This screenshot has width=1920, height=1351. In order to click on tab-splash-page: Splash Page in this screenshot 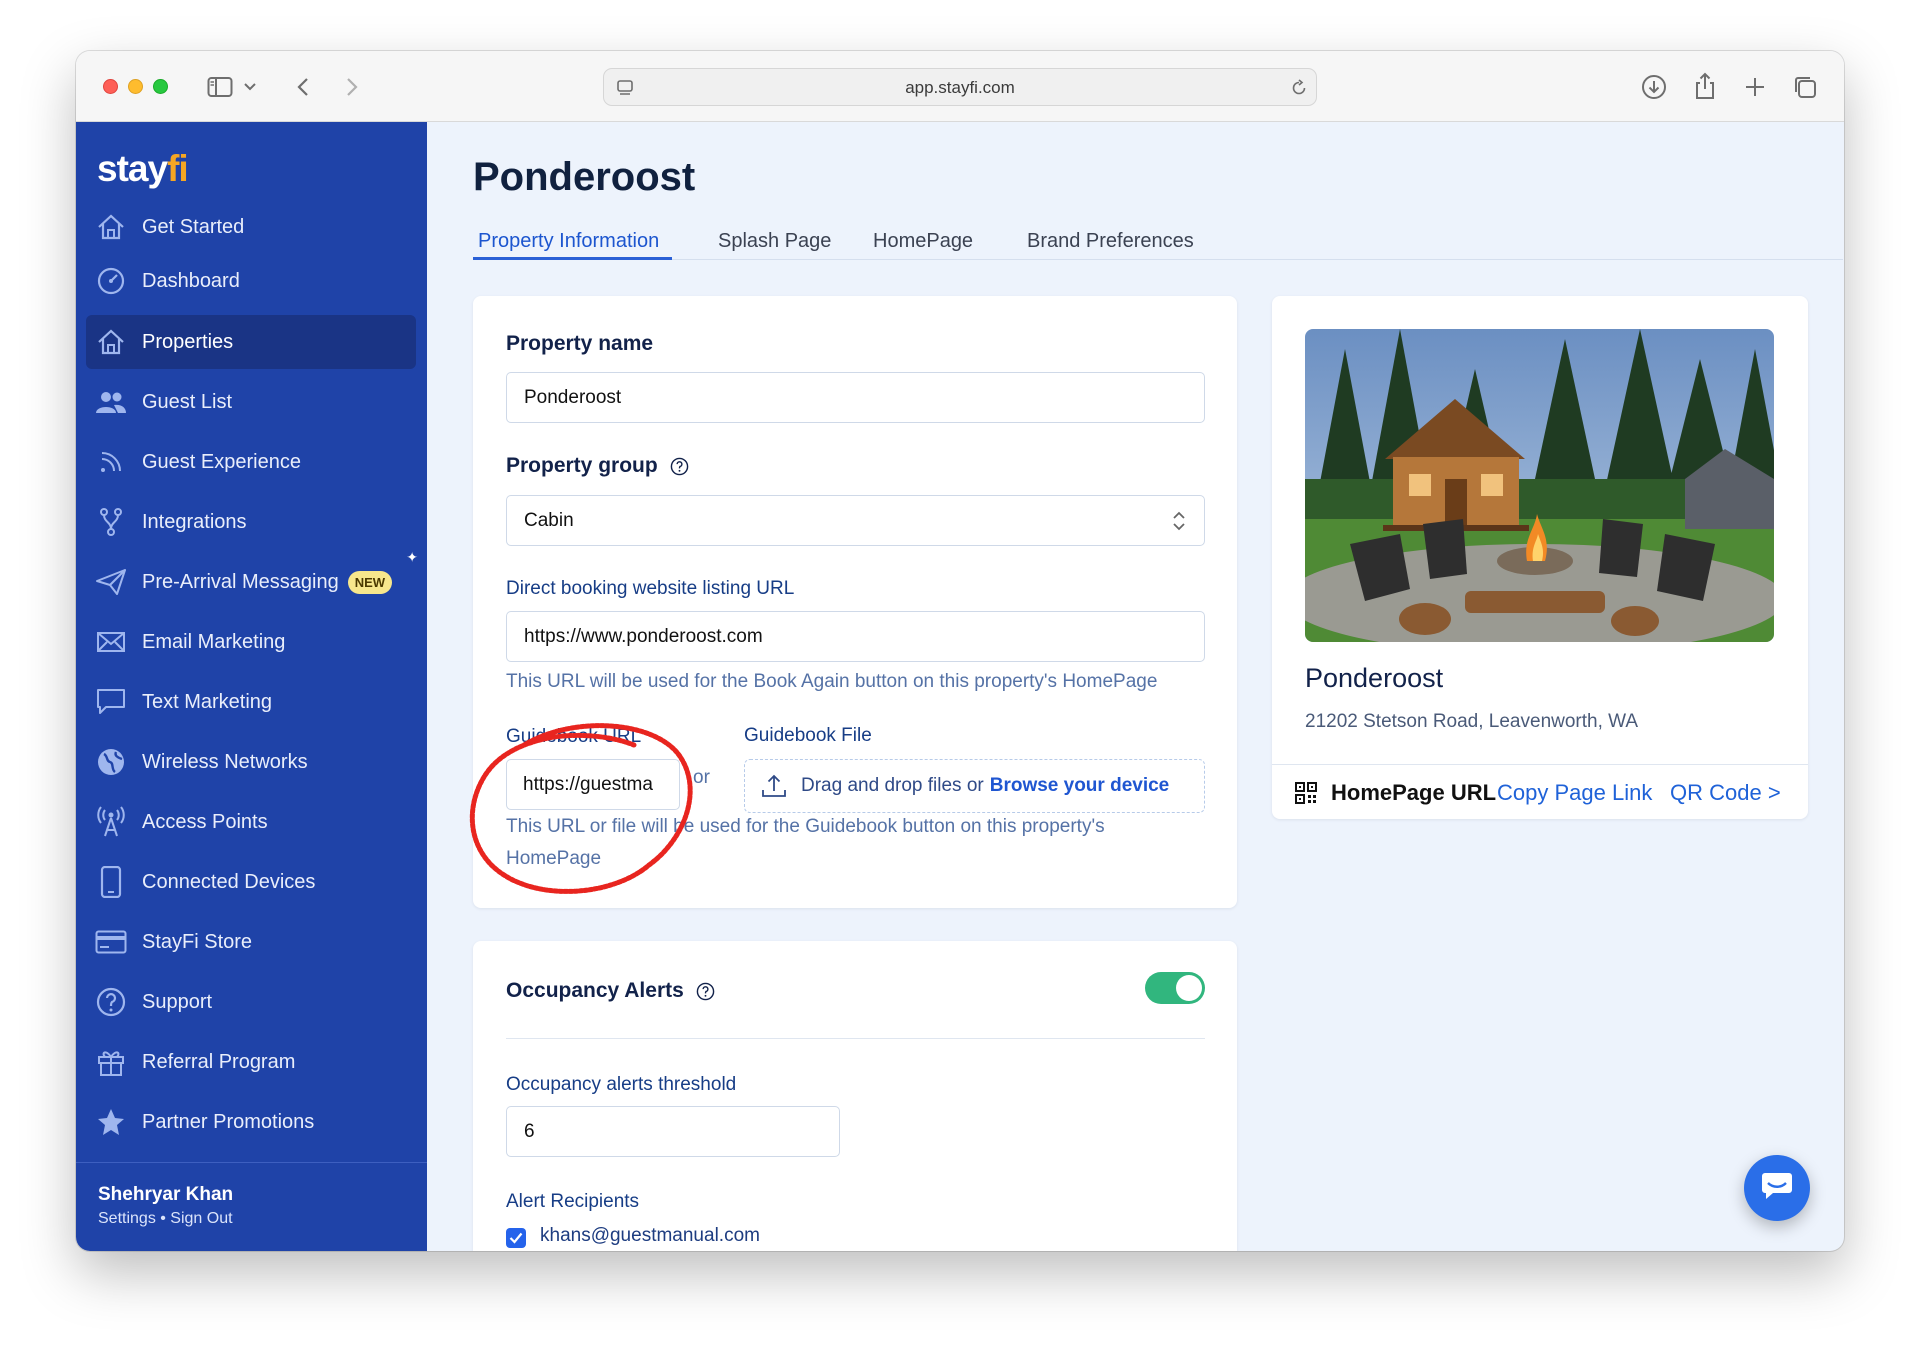, I will do `click(774, 241)`.